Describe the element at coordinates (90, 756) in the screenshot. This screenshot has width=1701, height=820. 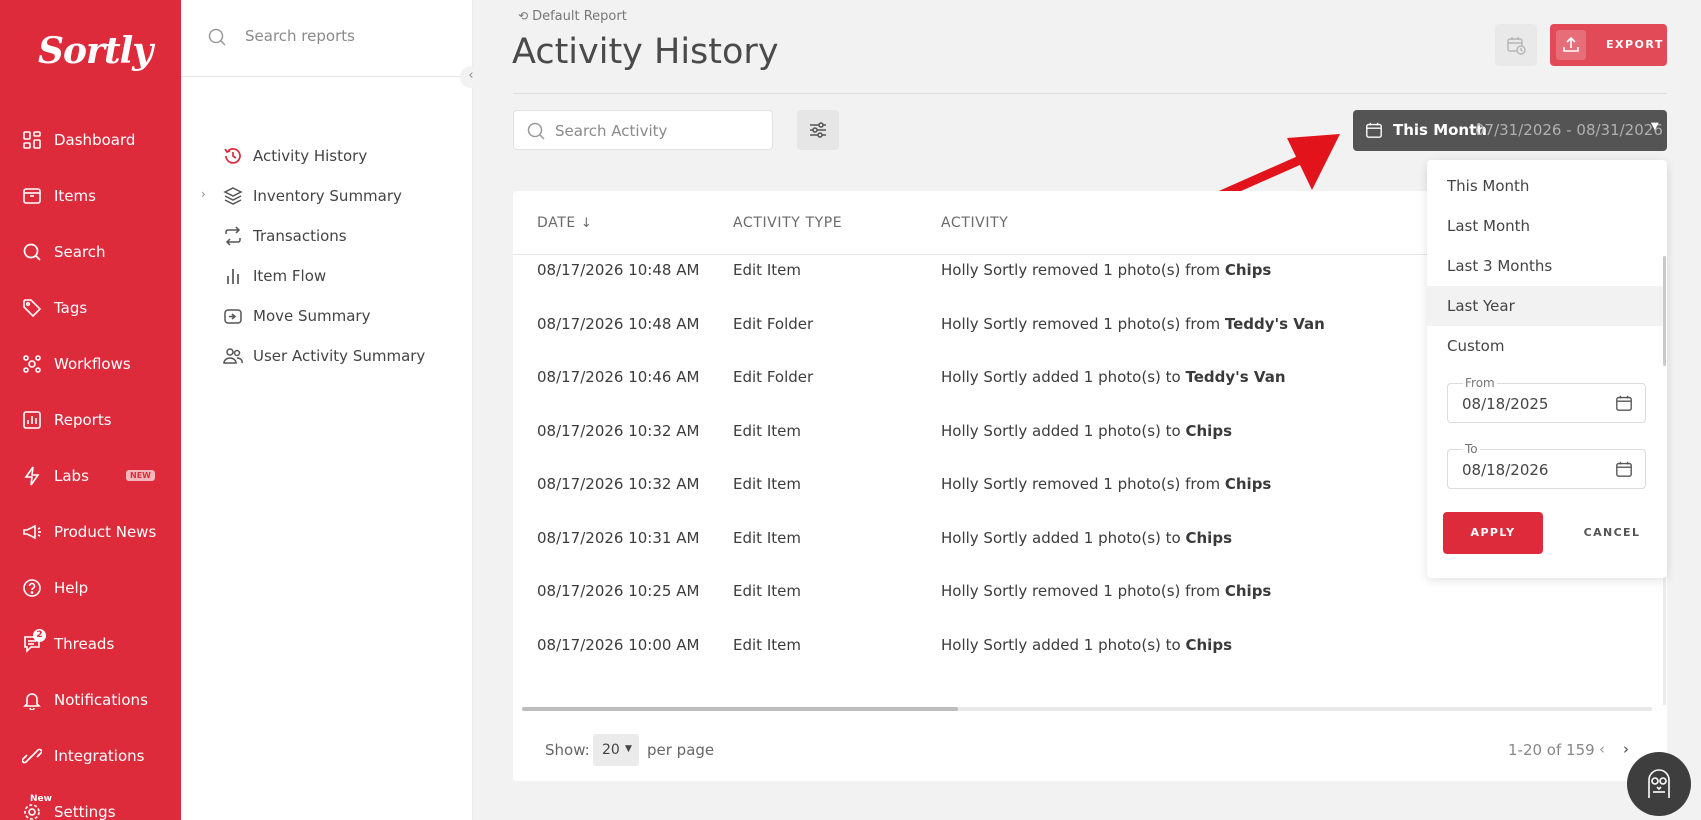
I see `nav-item-integrations: Integrations` at that location.